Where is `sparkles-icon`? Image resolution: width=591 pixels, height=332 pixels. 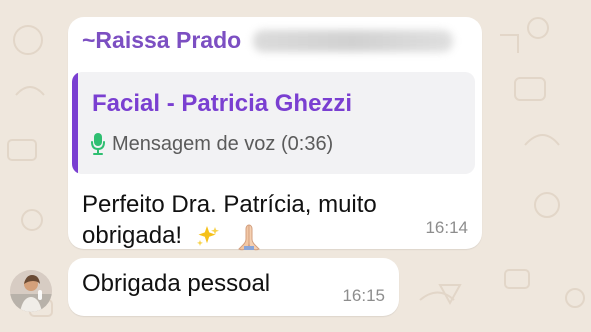
sparkles-icon is located at coordinates (208, 237).